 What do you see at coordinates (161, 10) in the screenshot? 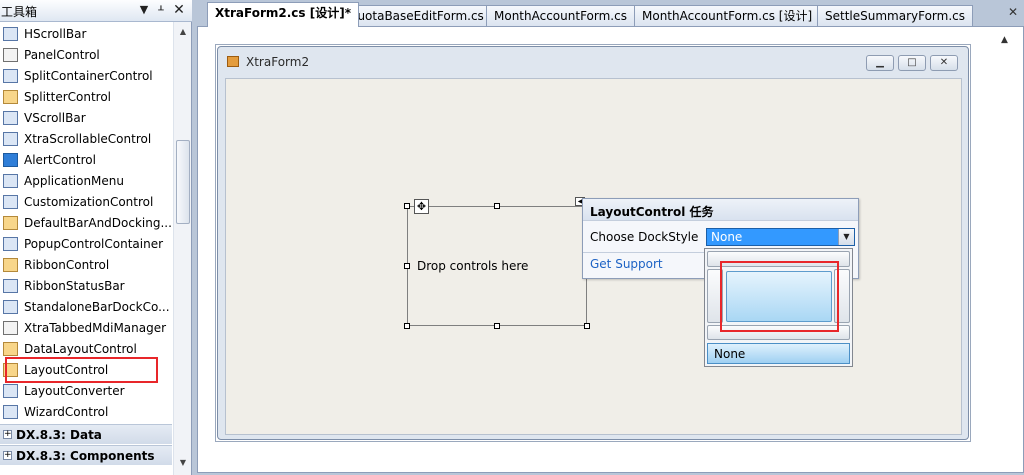
I see `pin-icon: ᚆ` at bounding box center [161, 10].